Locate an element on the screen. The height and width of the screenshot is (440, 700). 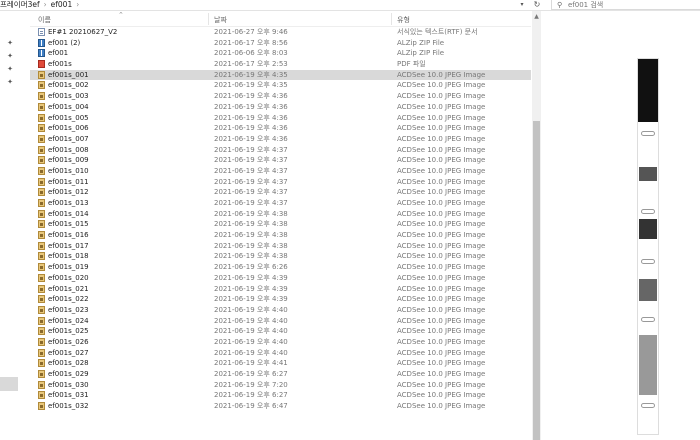
vertical-scrollbar: ▲ is located at coordinates (536, 225).